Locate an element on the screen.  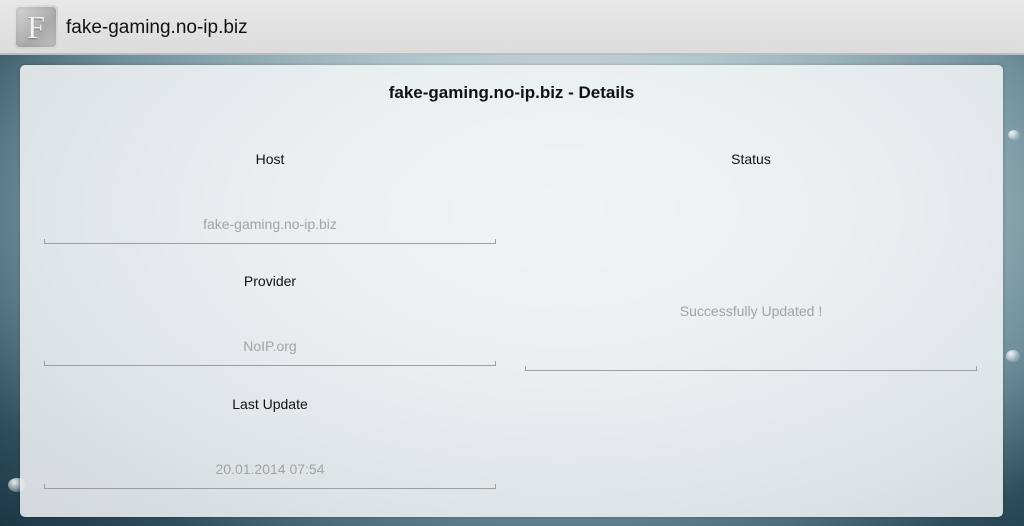
provider-label: Provider is located at coordinates (270, 281).